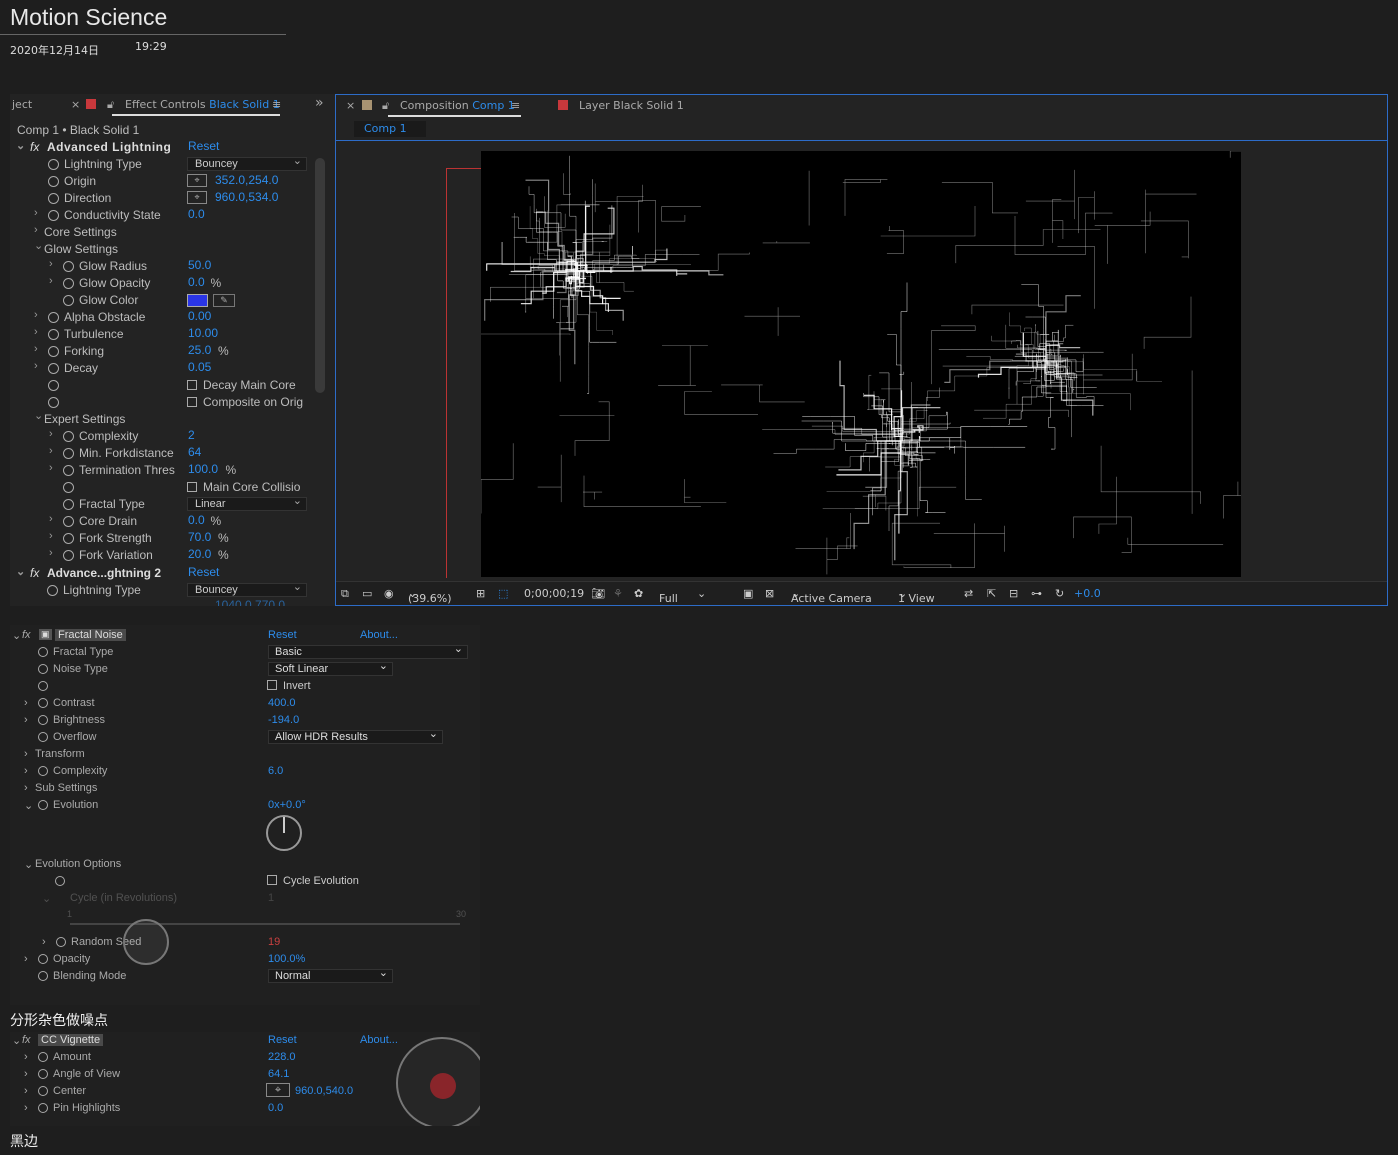 This screenshot has height=1155, width=1398. Describe the element at coordinates (320, 275) in the screenshot. I see `scrollbar` at that location.